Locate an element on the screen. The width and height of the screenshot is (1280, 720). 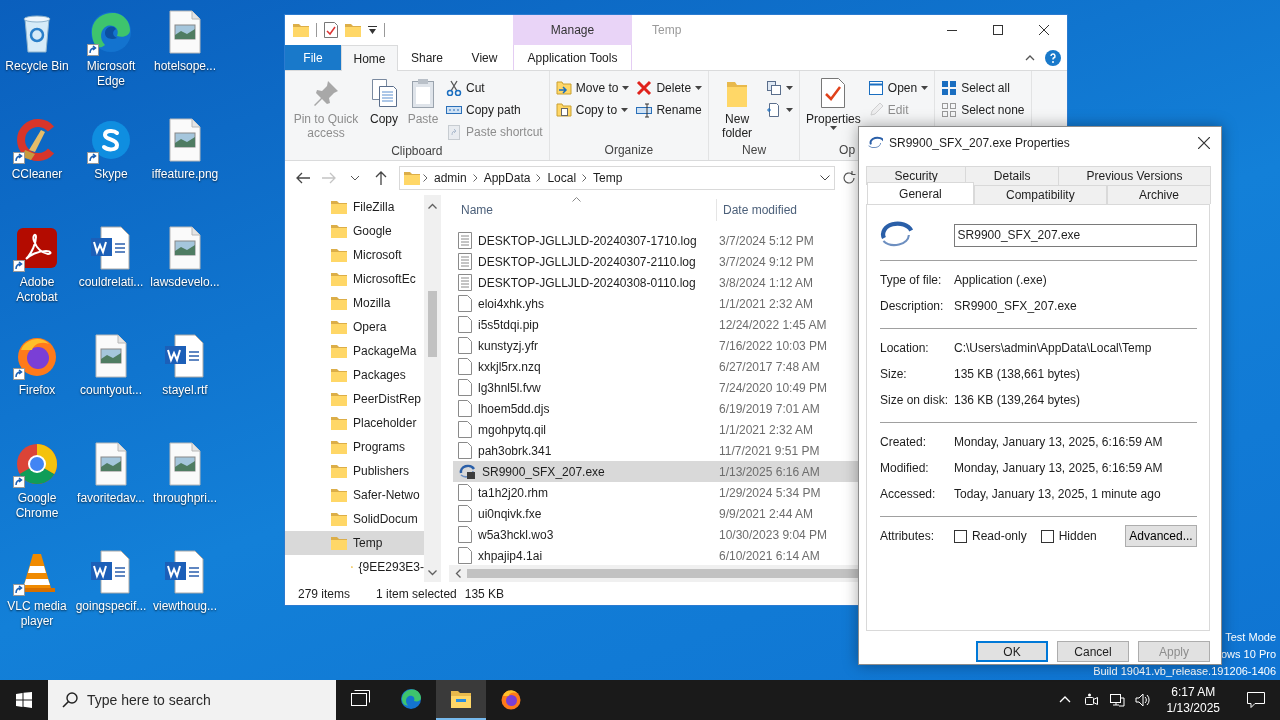
ribbon-button: Delete is located at coordinates (669, 88).